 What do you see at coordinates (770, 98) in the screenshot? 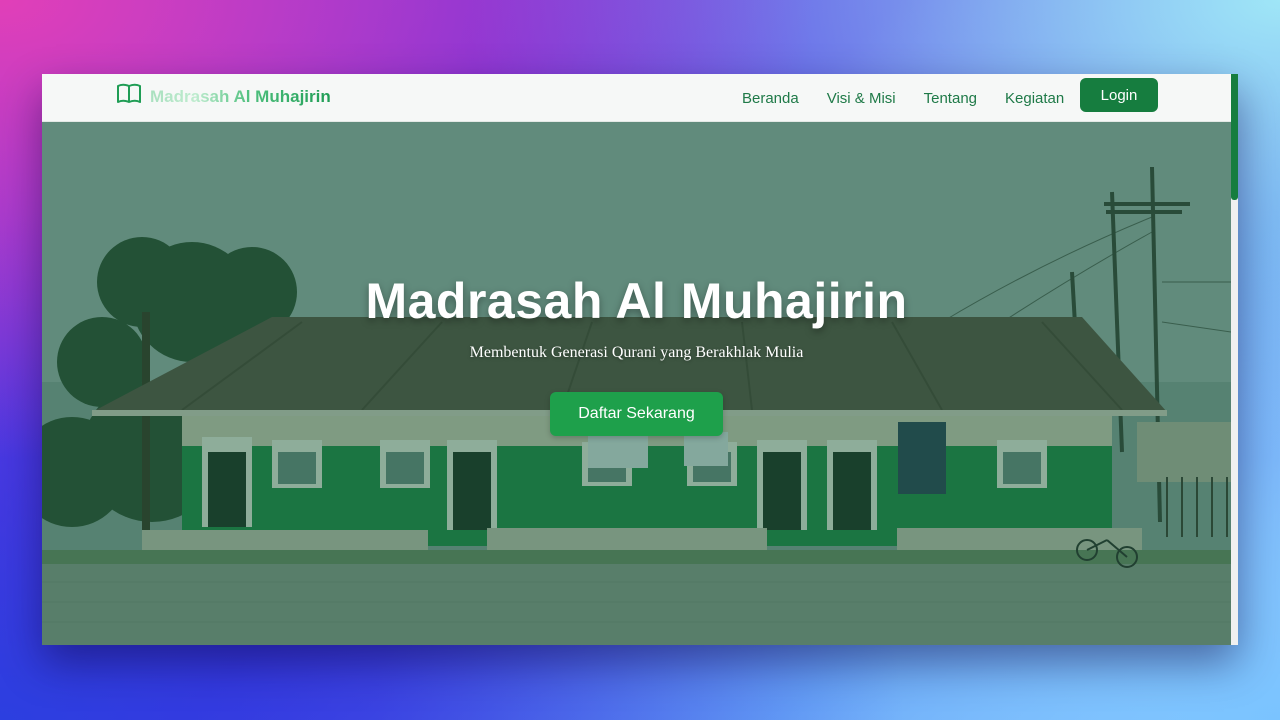
I see `nav-link-beranda: Beranda` at bounding box center [770, 98].